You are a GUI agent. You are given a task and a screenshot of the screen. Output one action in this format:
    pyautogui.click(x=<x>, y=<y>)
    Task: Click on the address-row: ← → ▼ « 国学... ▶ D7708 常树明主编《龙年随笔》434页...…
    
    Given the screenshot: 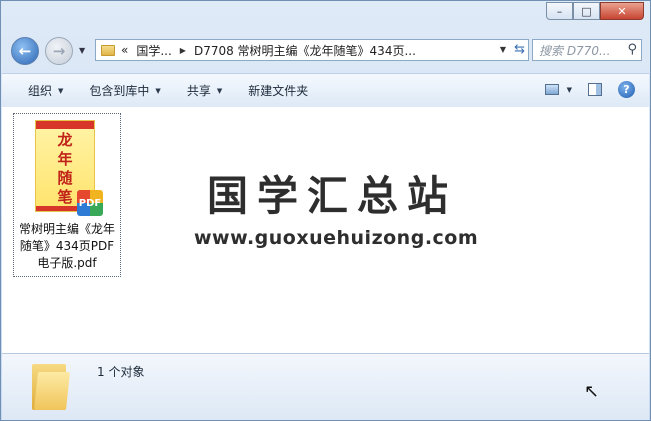 What is the action you would take?
    pyautogui.click(x=325, y=50)
    